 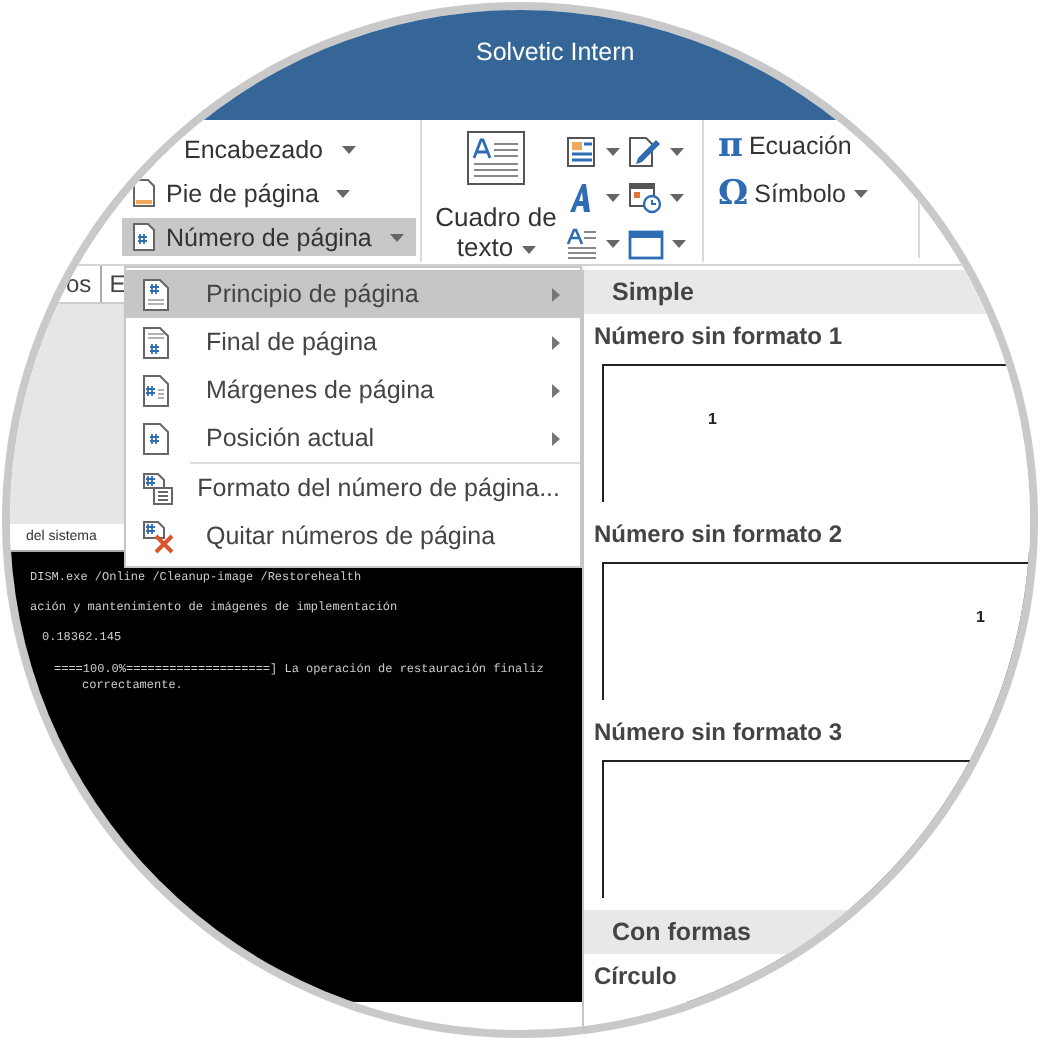 I want to click on ribbon-button: Número de página, so click(x=269, y=237).